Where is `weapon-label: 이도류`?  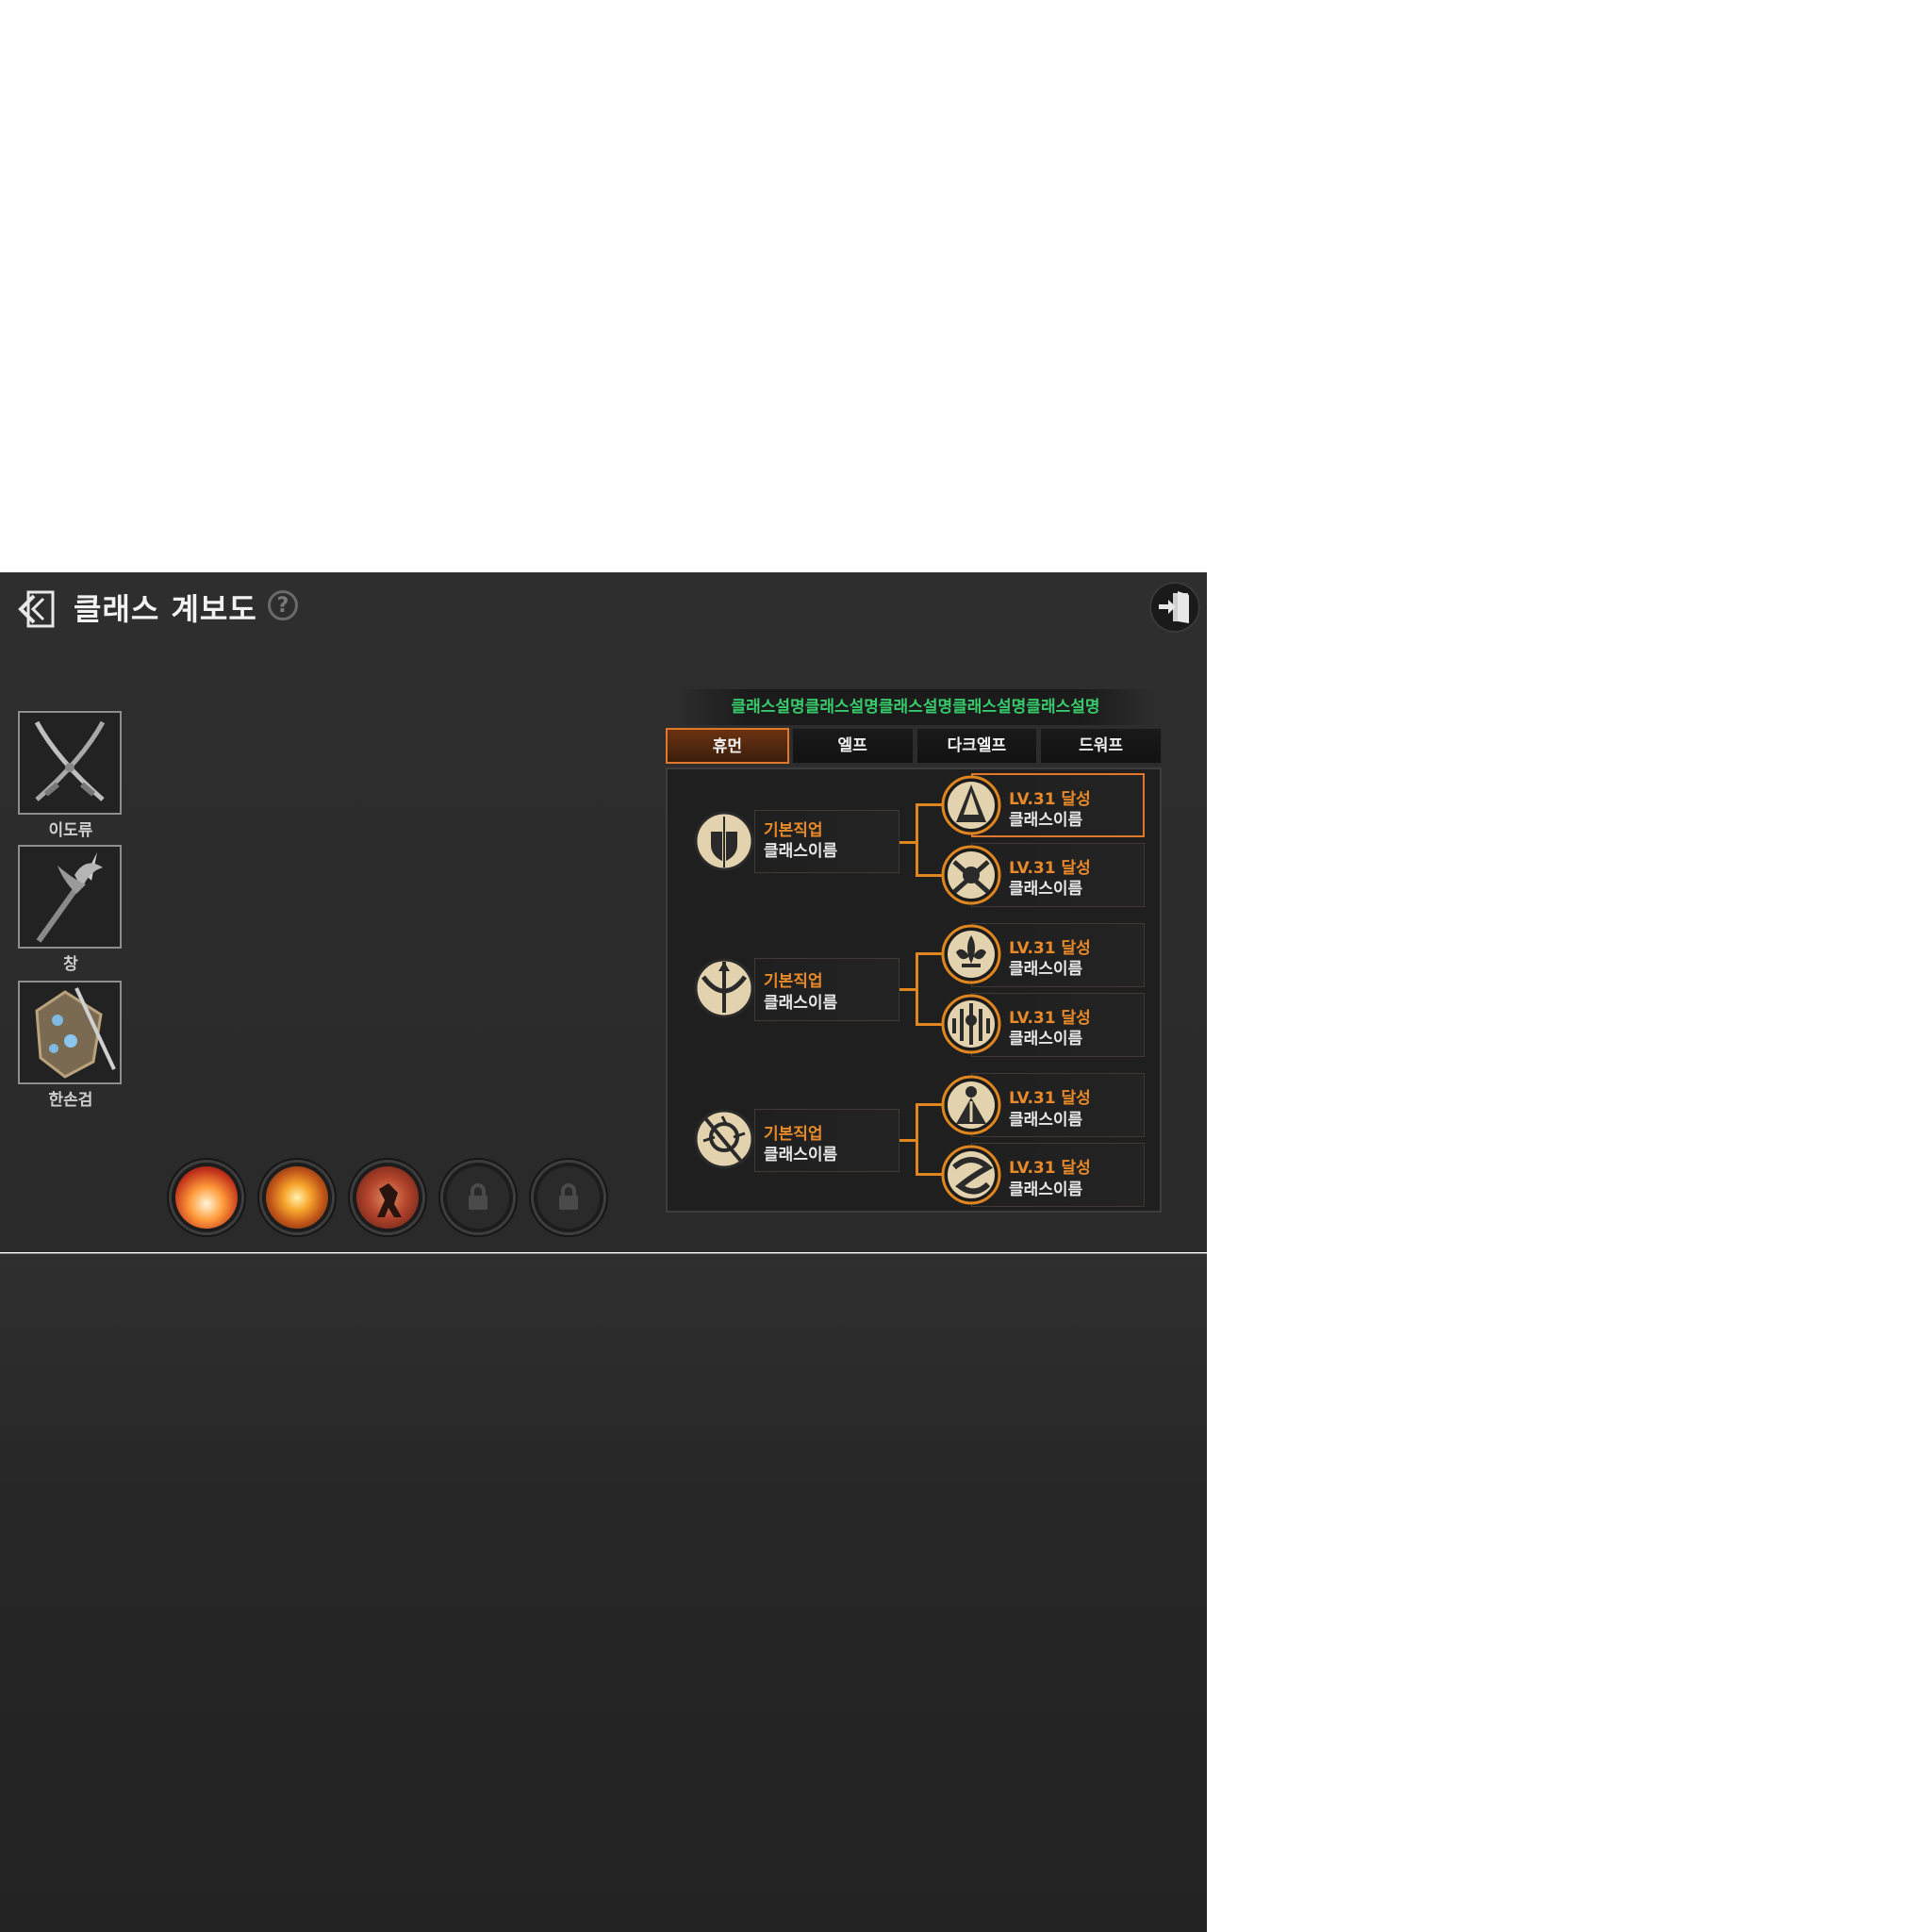
weapon-label: 이도류 is located at coordinates (70, 830).